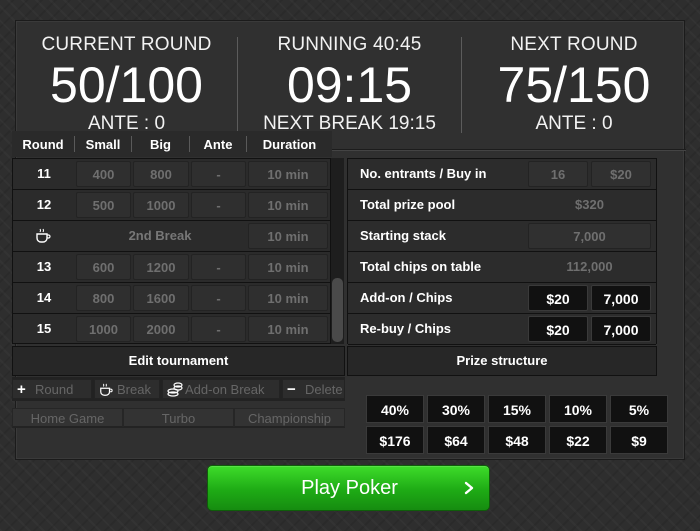  I want to click on preset-home-game-button: Home Game, so click(67, 418).